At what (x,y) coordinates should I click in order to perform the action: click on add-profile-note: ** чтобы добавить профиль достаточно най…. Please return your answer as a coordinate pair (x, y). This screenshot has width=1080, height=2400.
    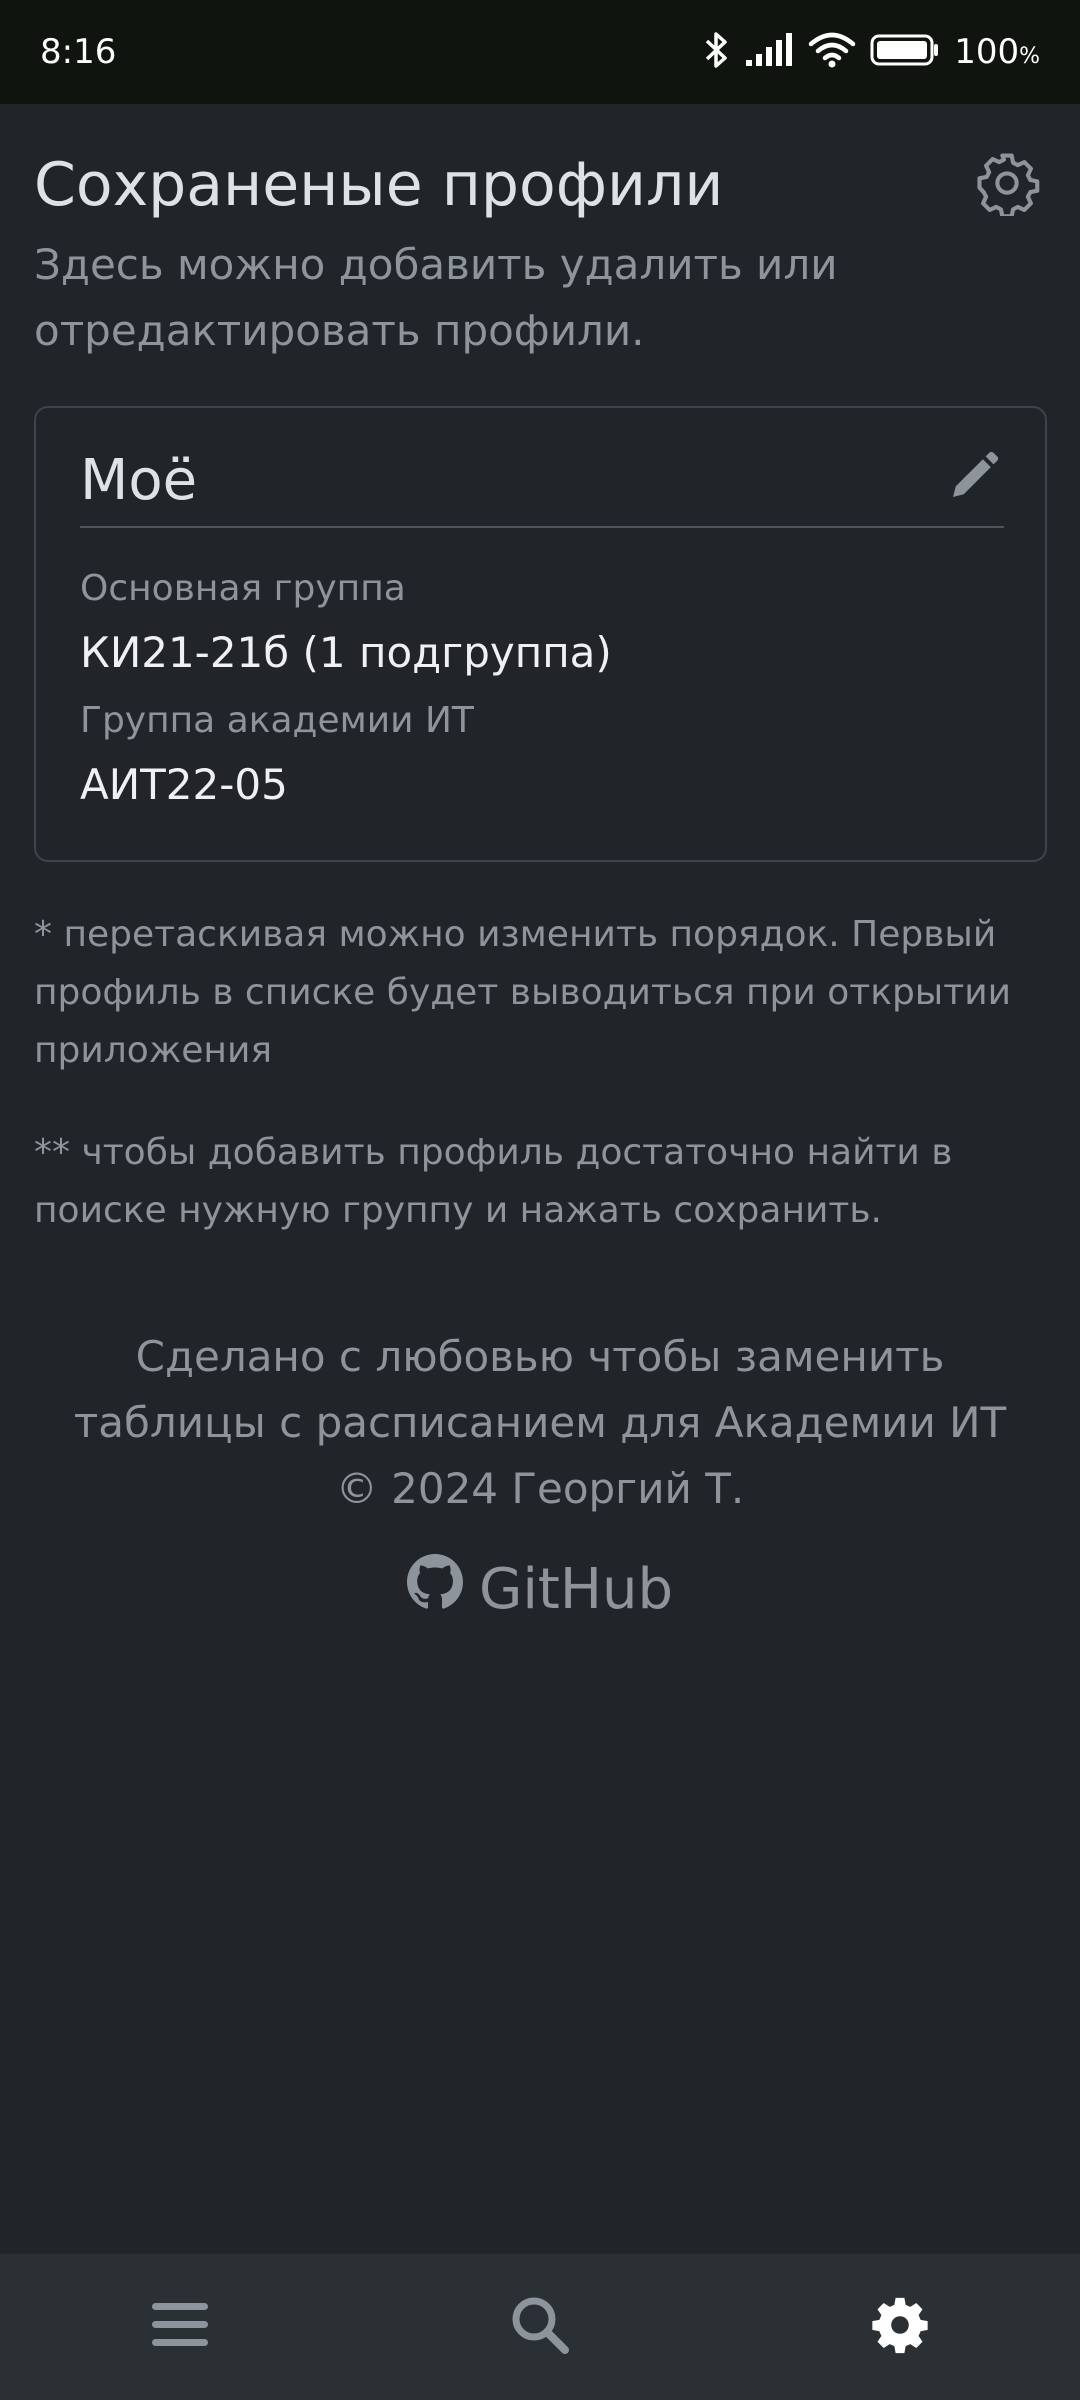
    Looking at the image, I should click on (493, 1181).